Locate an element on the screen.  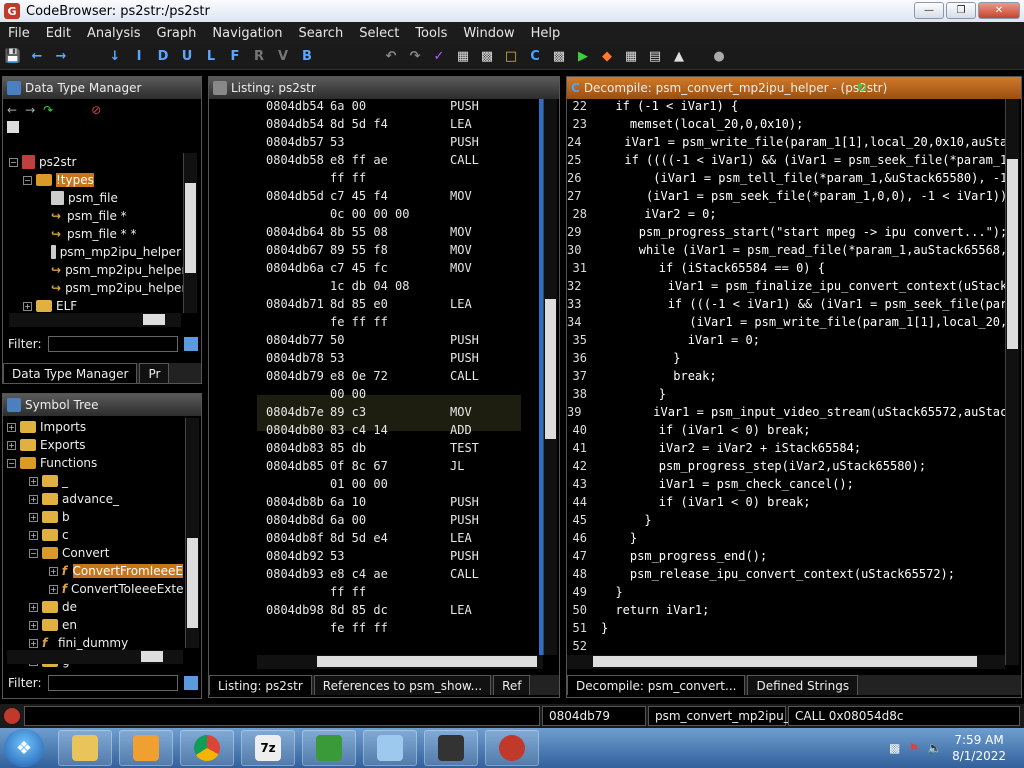
listing-row: 0804db83 85 db TEST is located at coordinates (369, 450).